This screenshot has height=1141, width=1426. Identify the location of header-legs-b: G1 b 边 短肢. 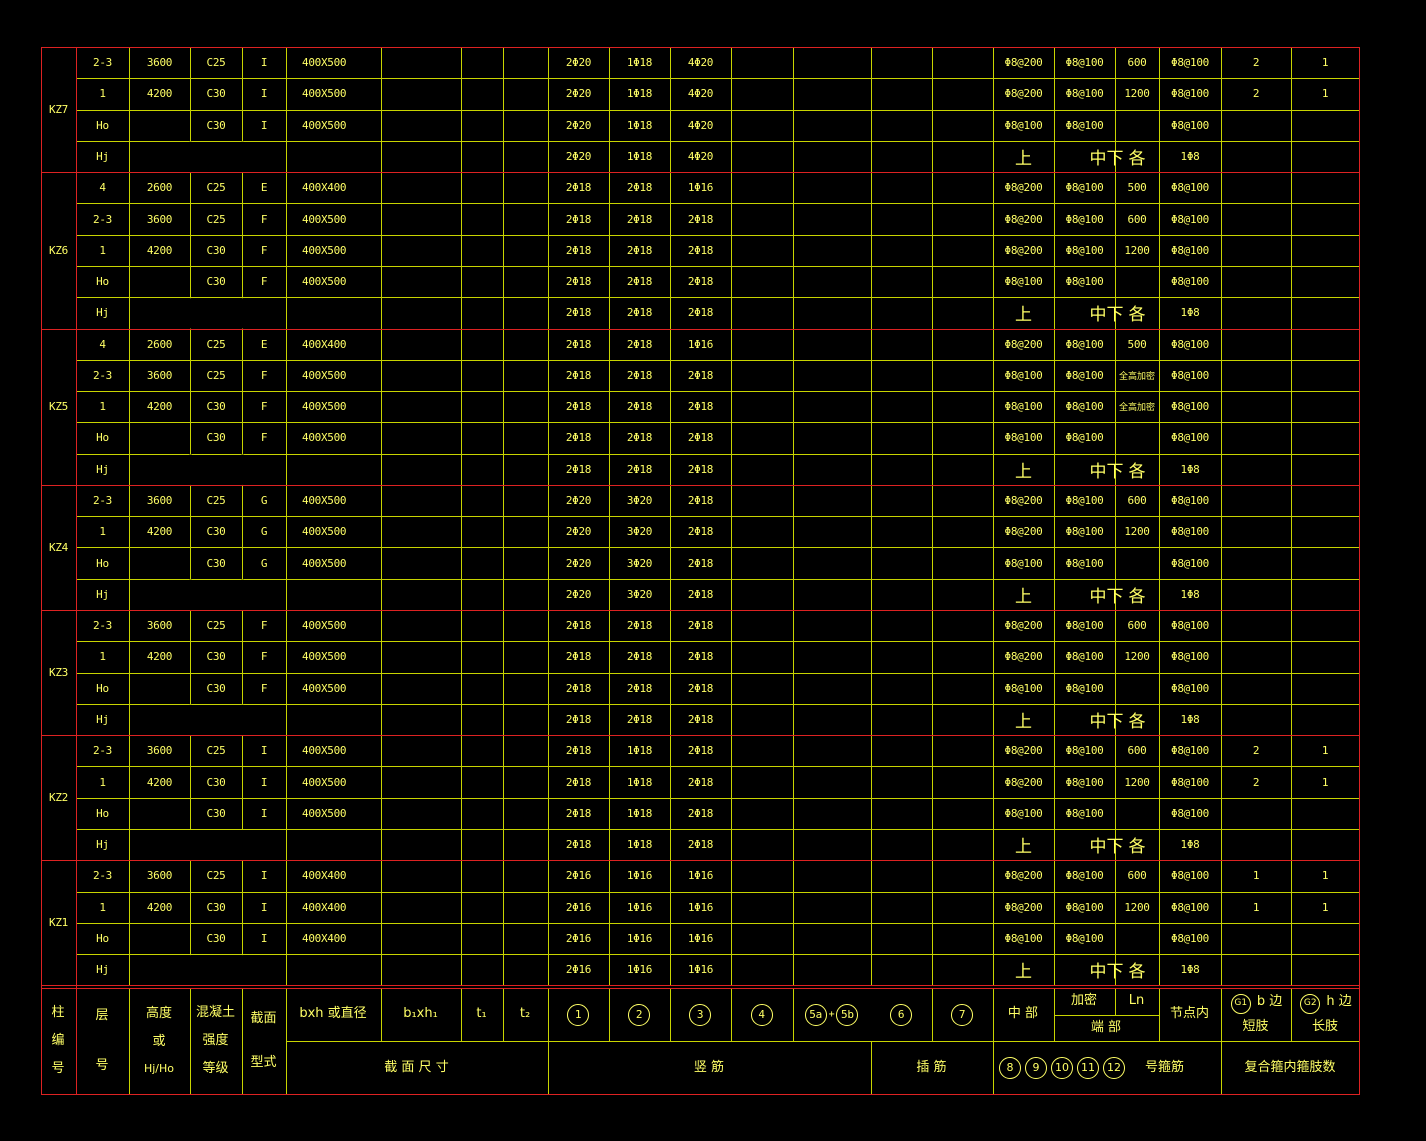
(1255, 1014).